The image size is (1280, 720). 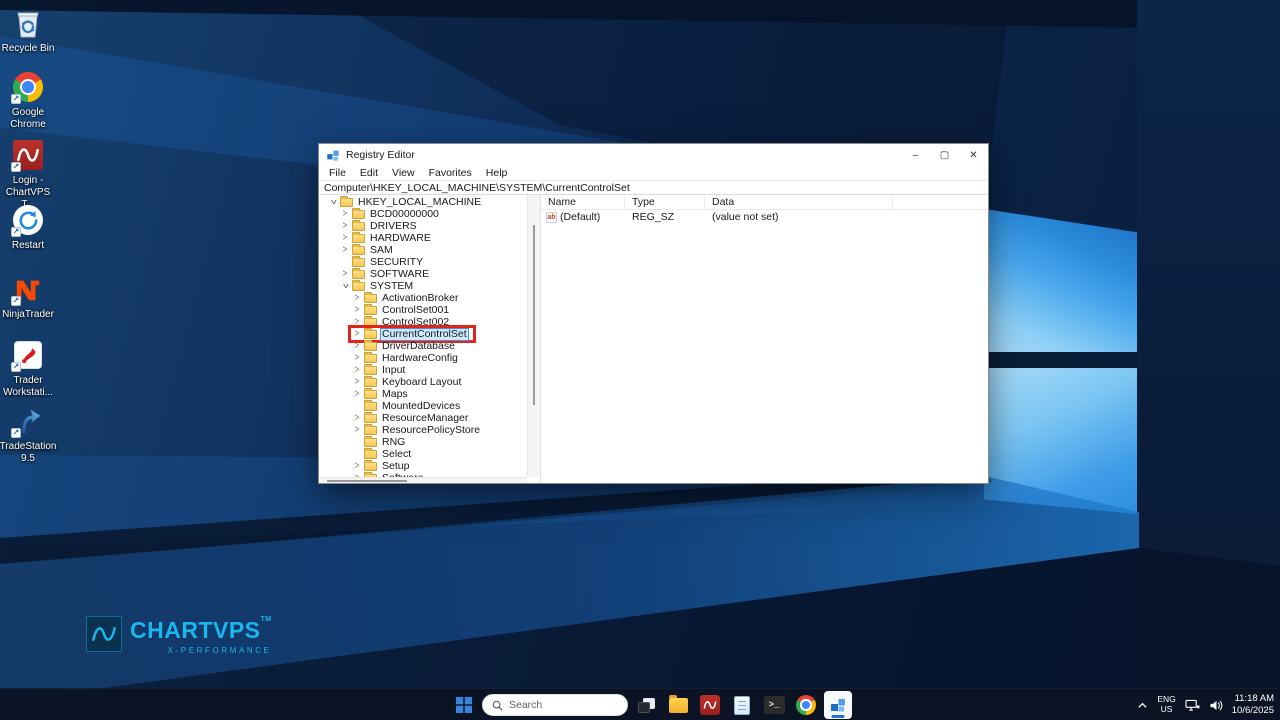 I want to click on tree-item-label: CurrentControlSet, so click(x=424, y=334).